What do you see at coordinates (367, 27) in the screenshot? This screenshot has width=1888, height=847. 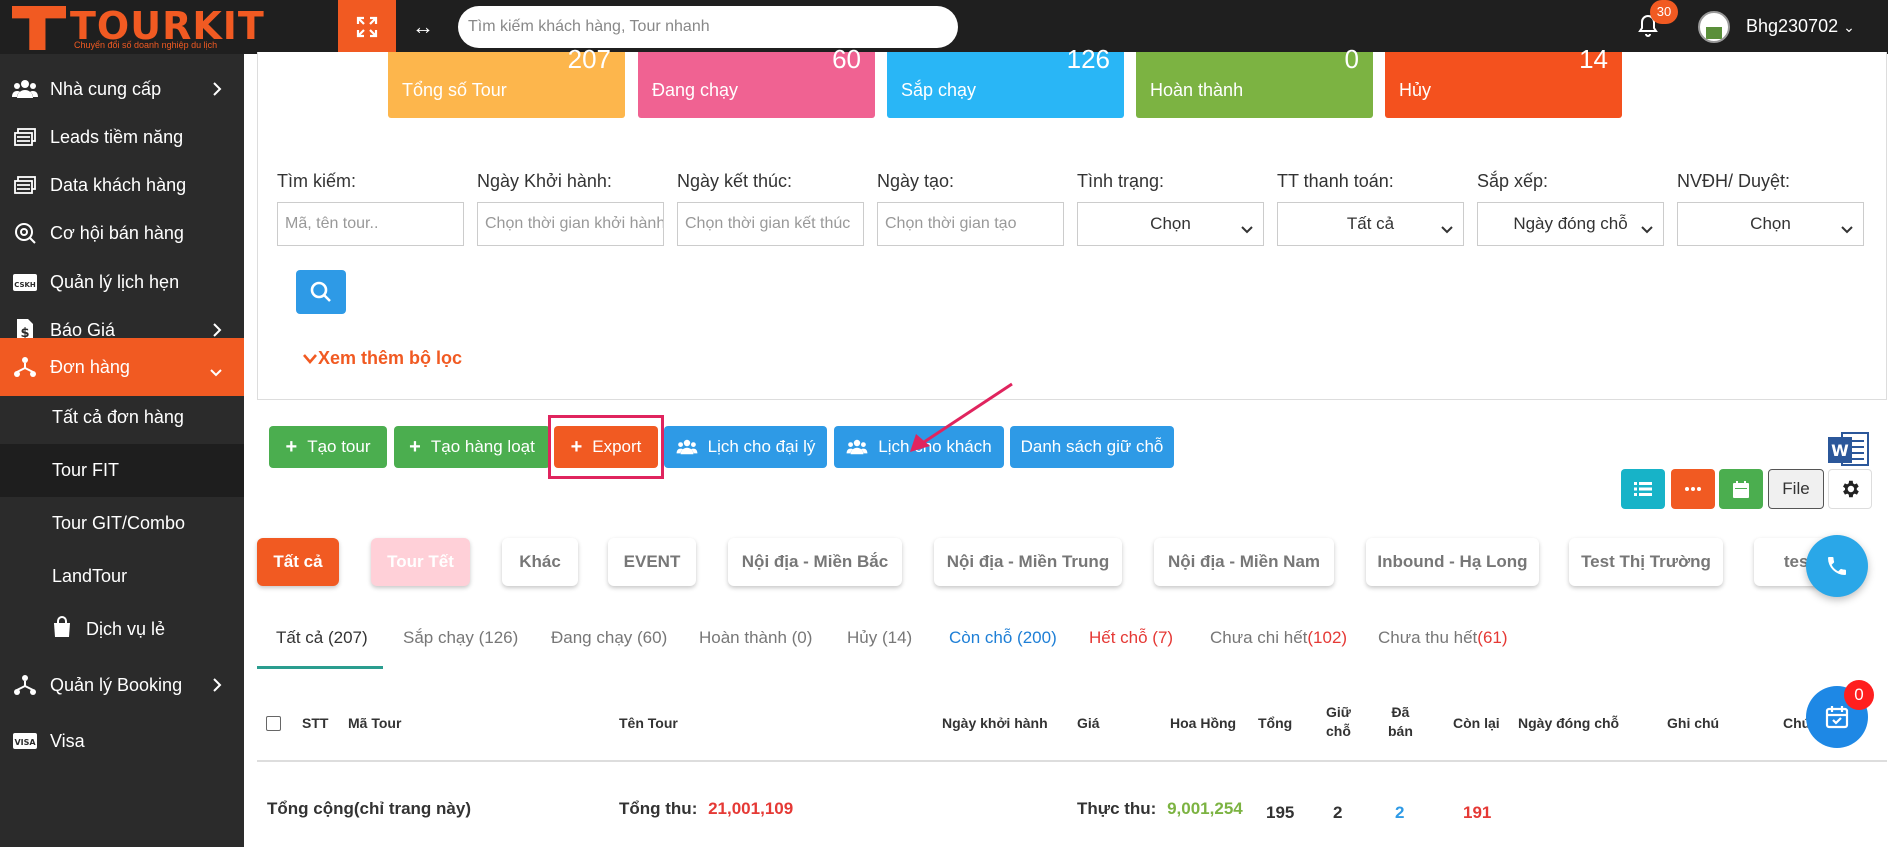 I see `fullscreen-button` at bounding box center [367, 27].